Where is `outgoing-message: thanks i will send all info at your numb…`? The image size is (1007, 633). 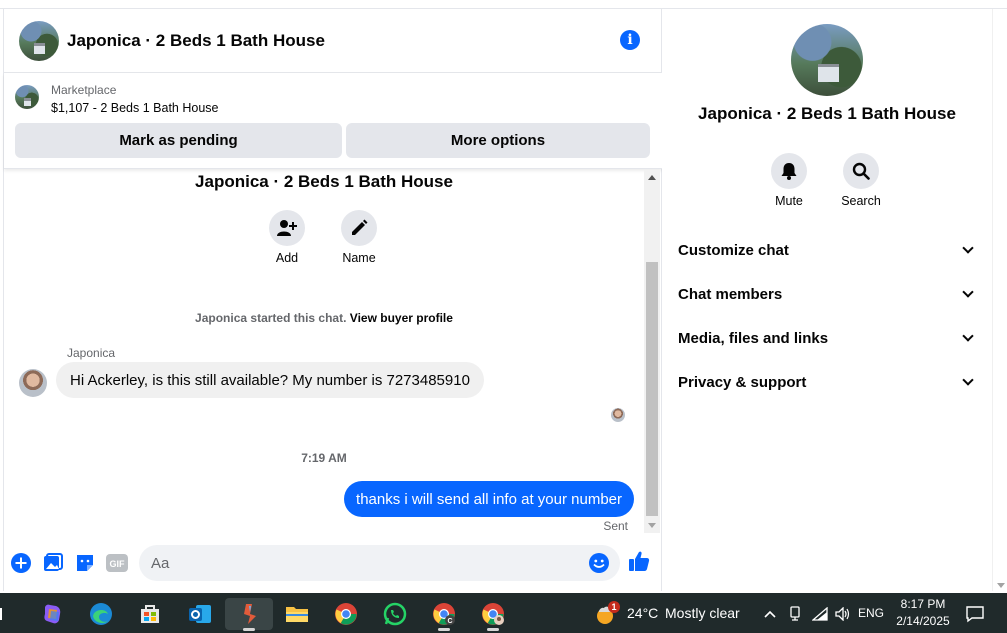 outgoing-message: thanks i will send all info at your numb… is located at coordinates (489, 499).